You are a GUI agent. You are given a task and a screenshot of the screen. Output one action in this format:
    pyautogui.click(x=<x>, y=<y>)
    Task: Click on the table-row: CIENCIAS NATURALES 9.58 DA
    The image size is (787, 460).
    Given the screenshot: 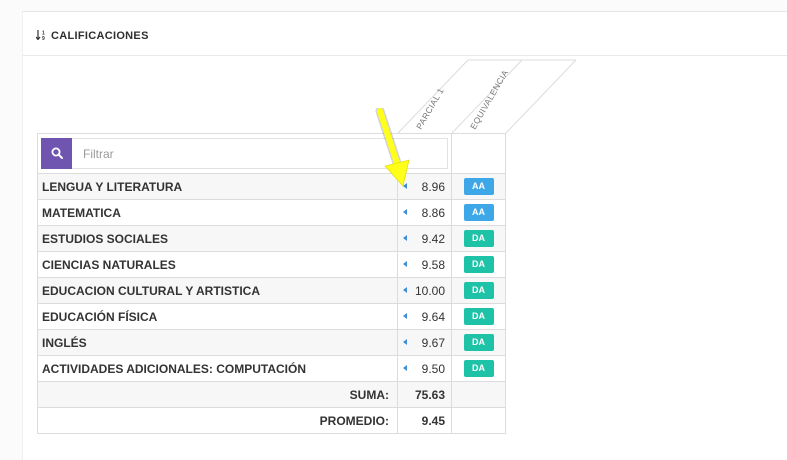 What is the action you would take?
    pyautogui.click(x=271, y=264)
    